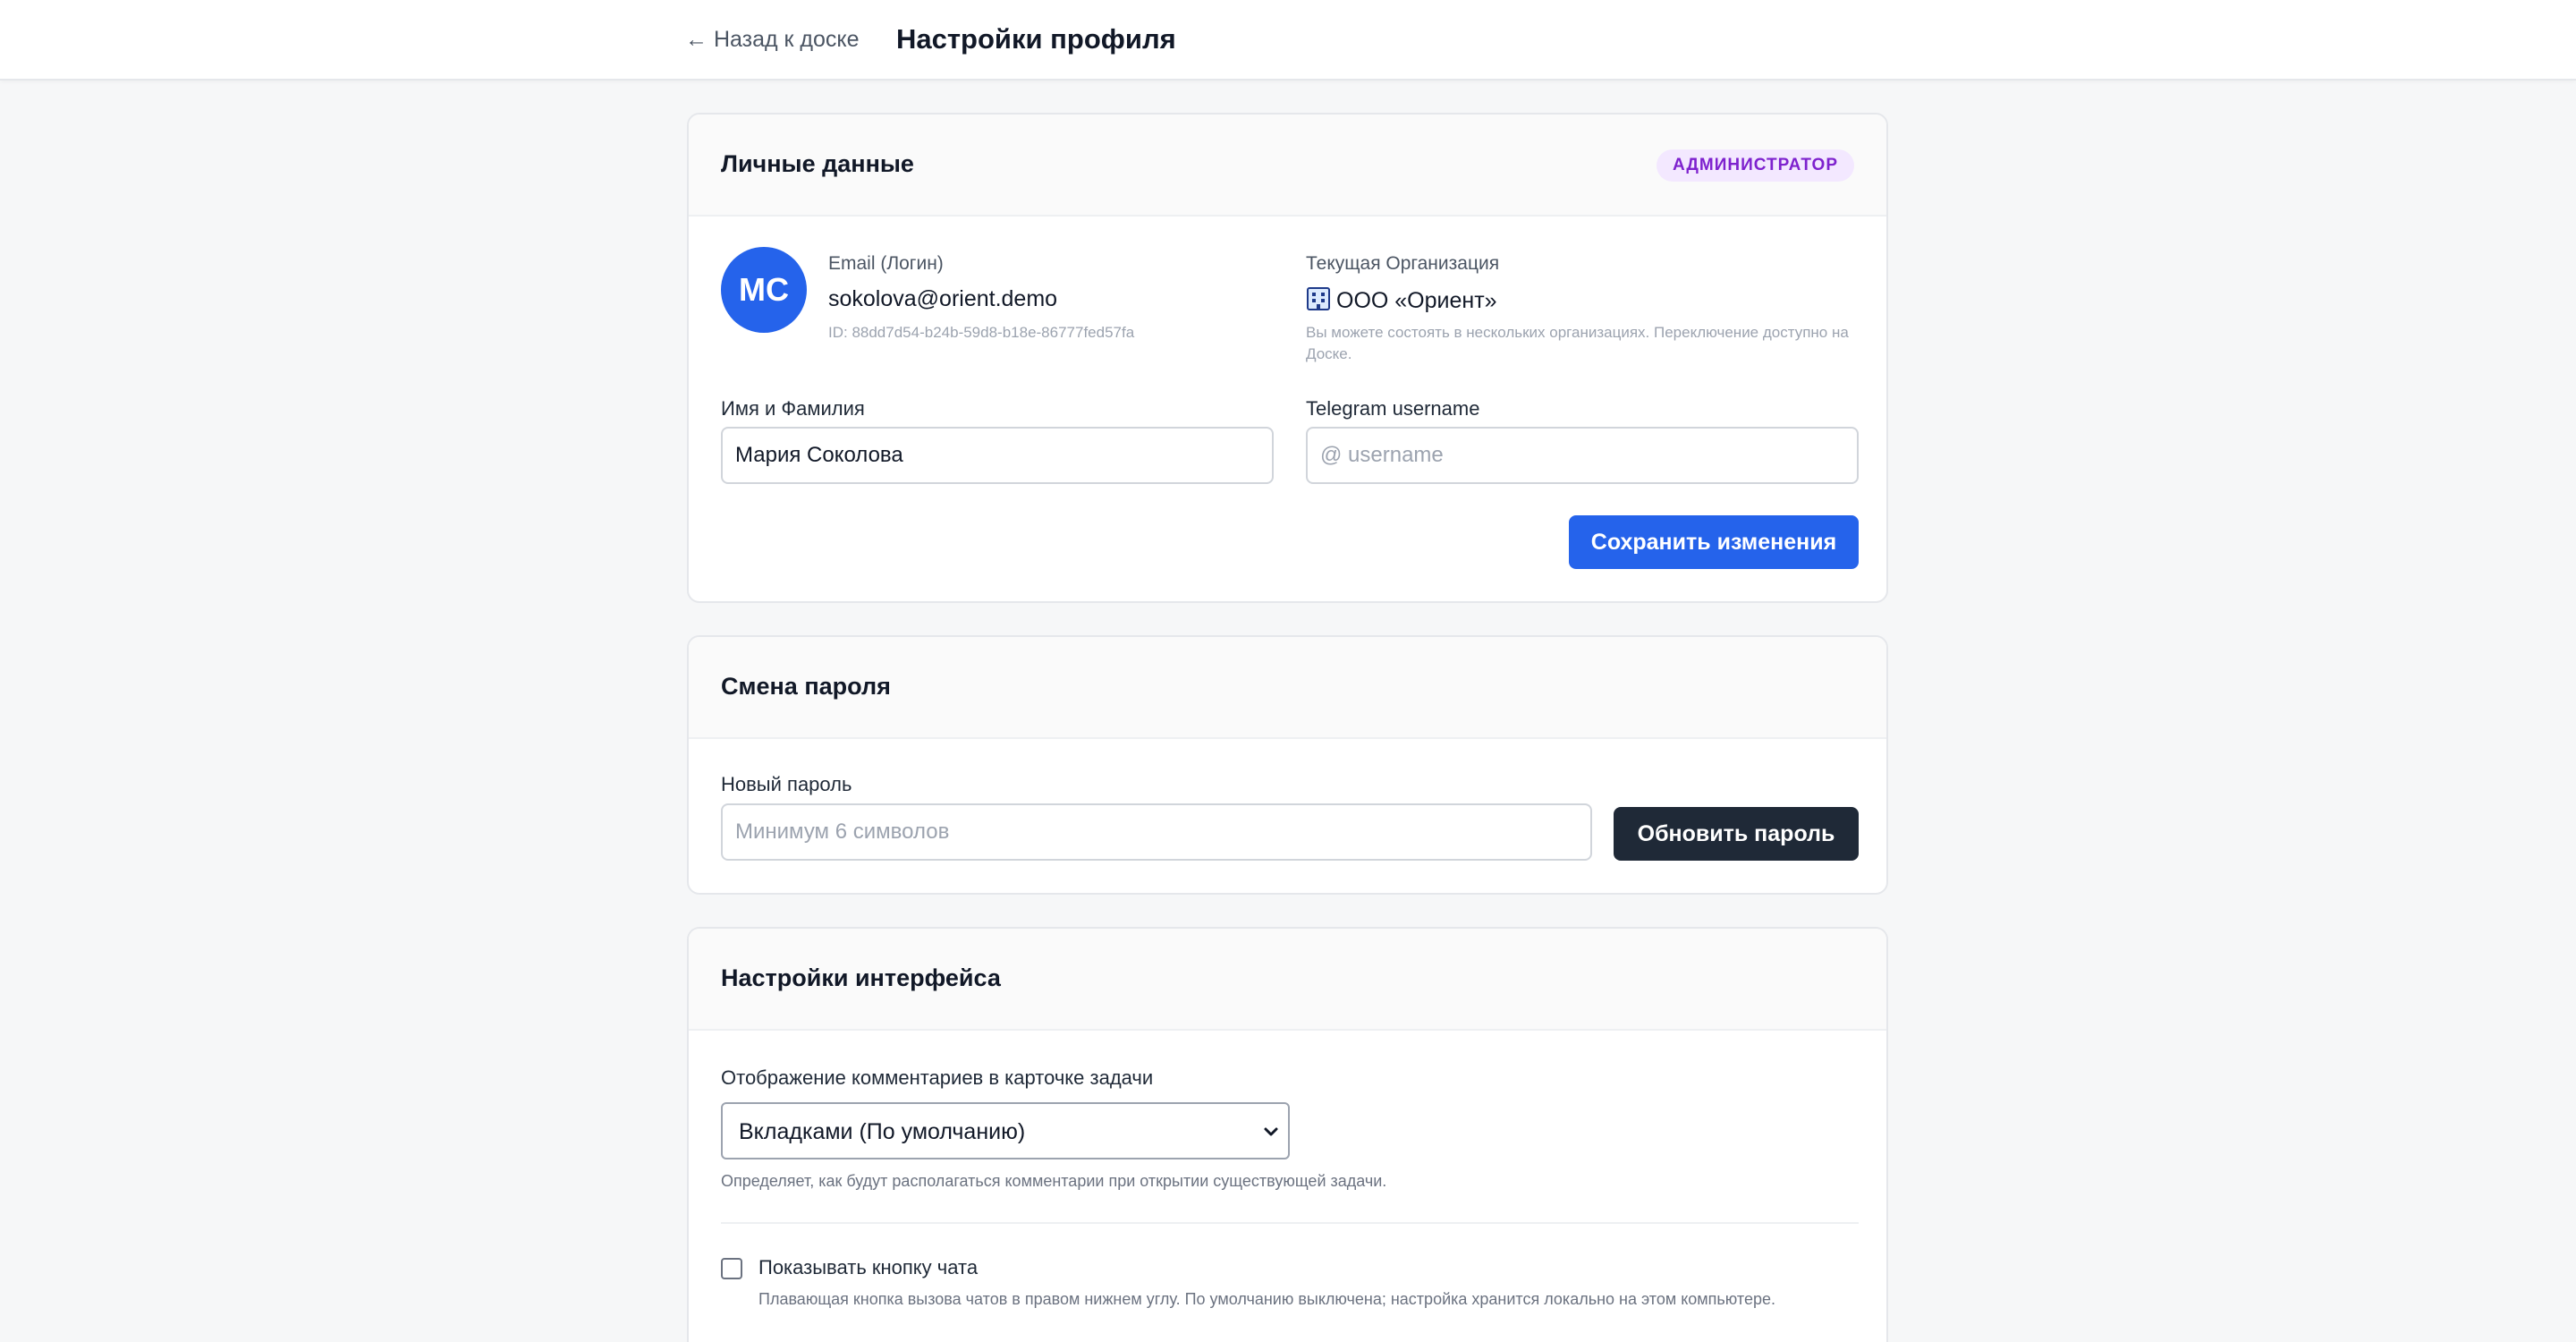  What do you see at coordinates (1036, 39) in the screenshot?
I see `page-title: Настройки профиля` at bounding box center [1036, 39].